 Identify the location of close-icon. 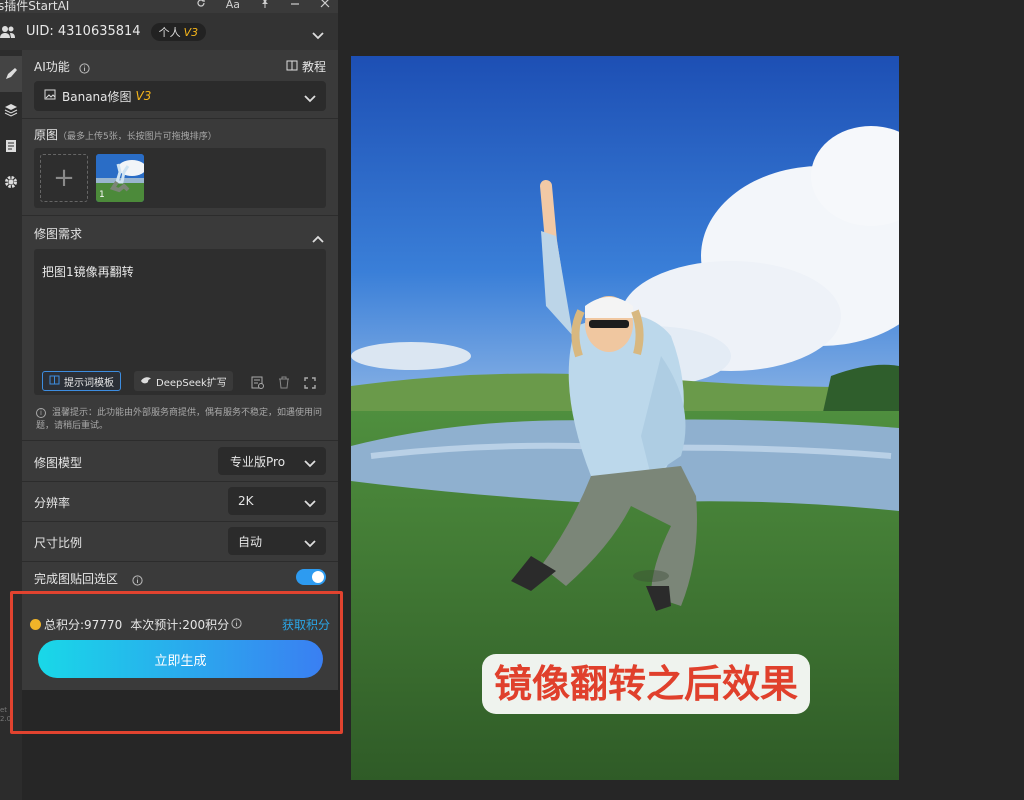
(325, 5).